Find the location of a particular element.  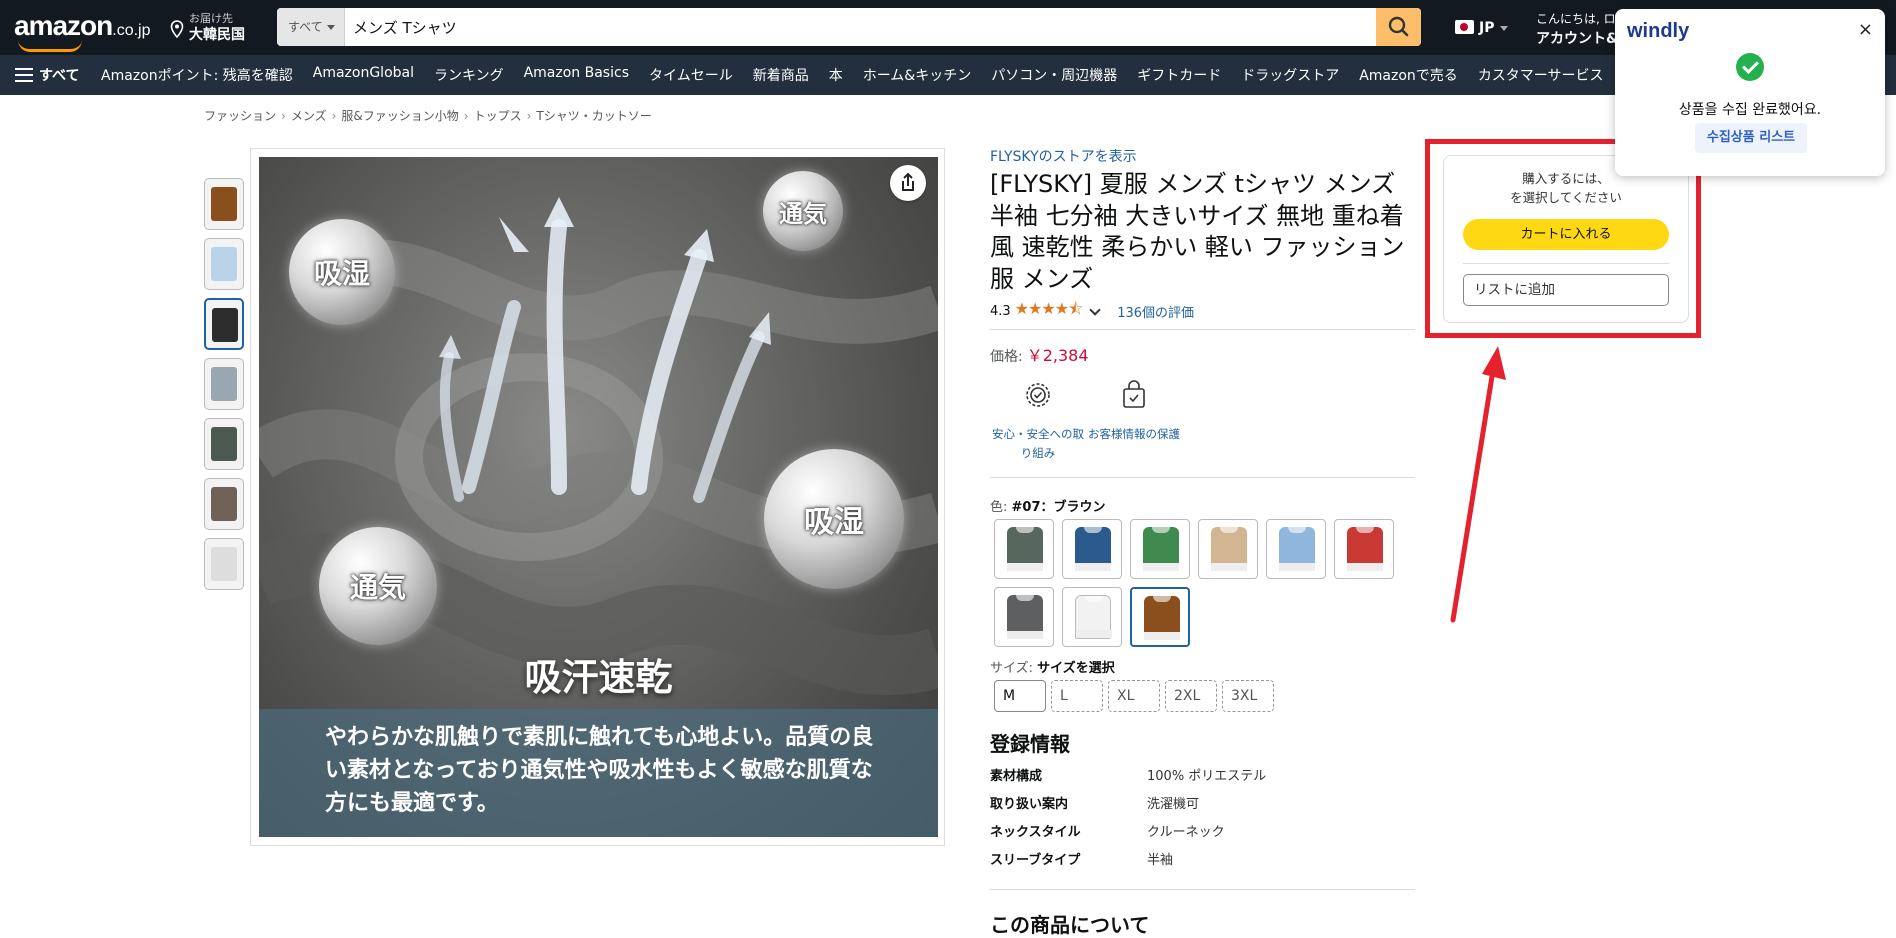

all-menu-button: すべて is located at coordinates (47, 75).